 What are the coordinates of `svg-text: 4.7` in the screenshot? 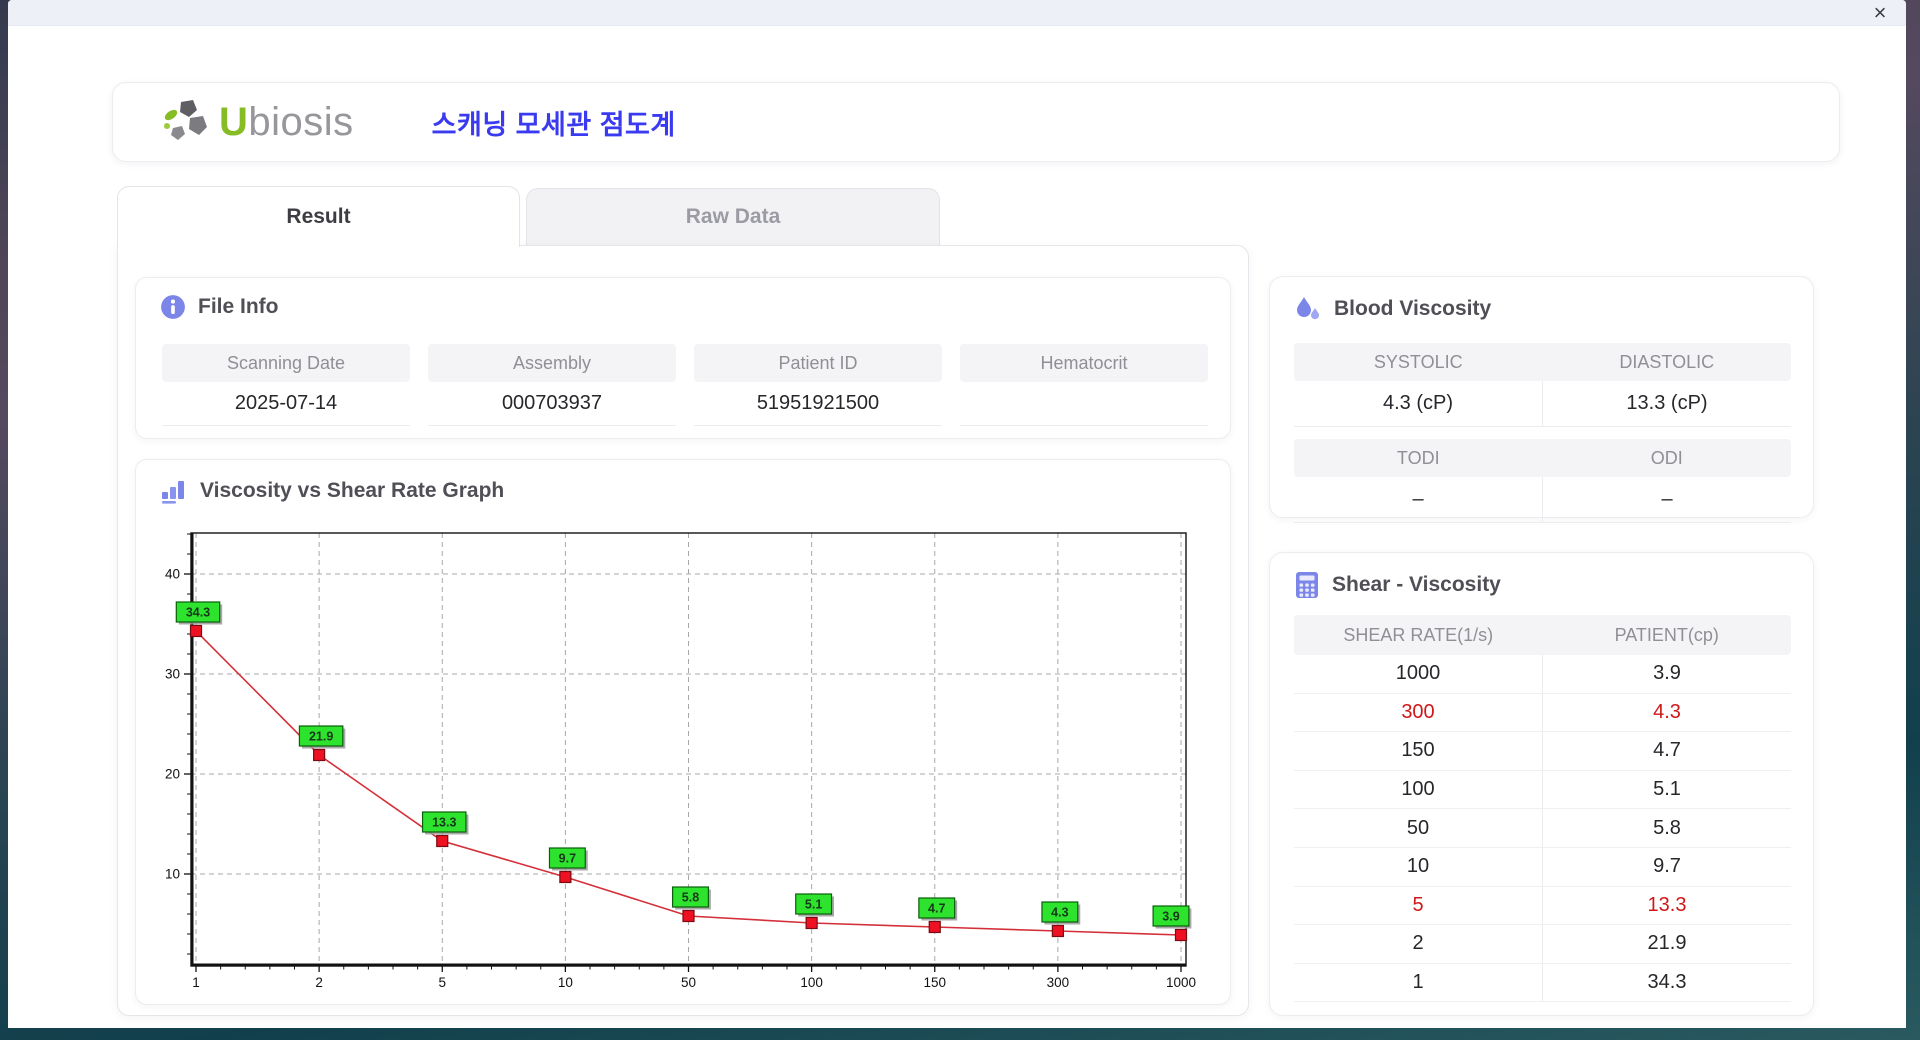 It's located at (936, 909).